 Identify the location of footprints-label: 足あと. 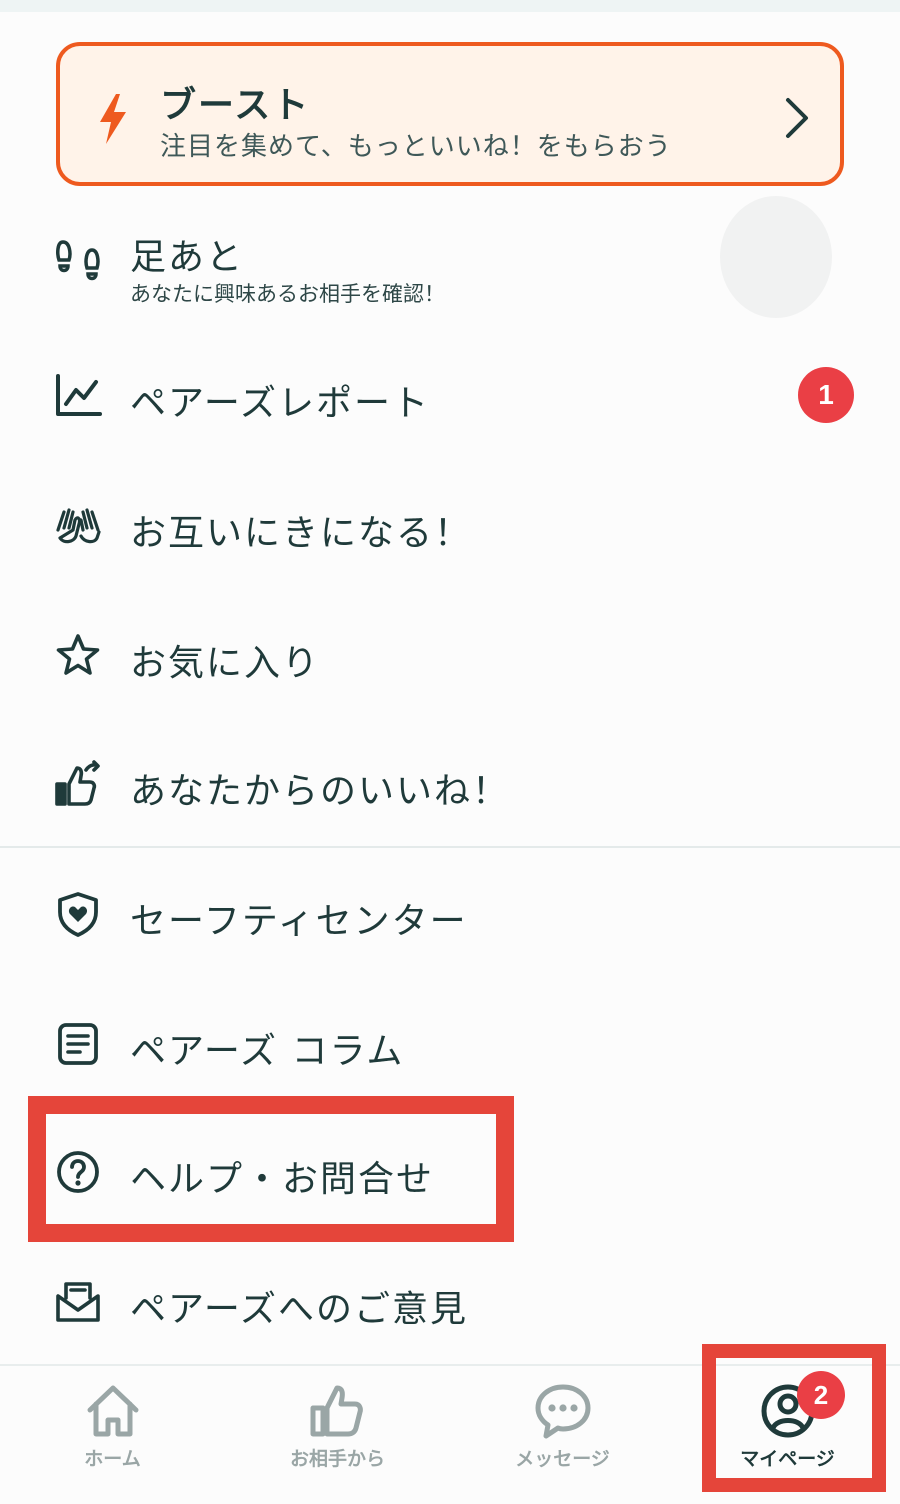
(187, 257).